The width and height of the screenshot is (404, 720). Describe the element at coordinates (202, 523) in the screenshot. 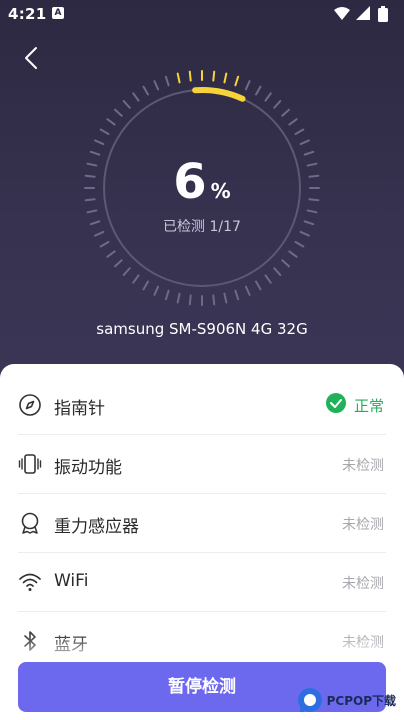

I see `check-item-gravity-sensor: 重力感应器 未检测` at that location.